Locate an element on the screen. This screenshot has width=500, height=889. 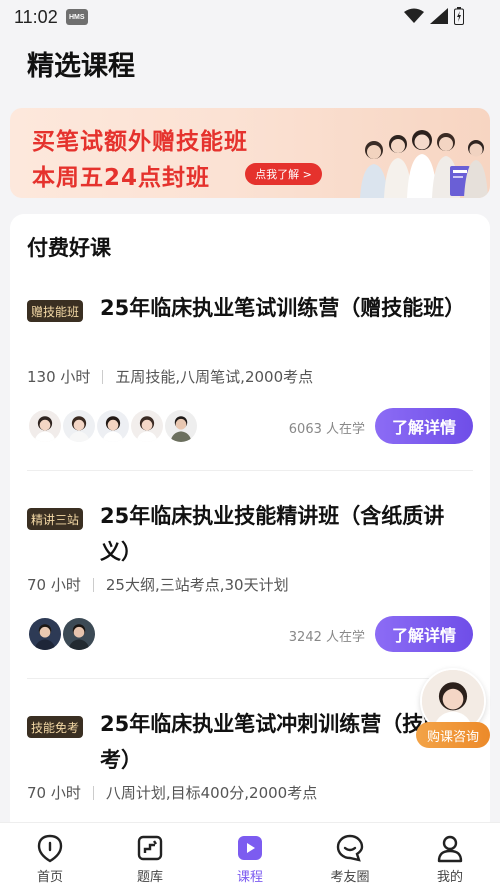
course-title: 25年临床执业笔试训练营（赠技能班） is located at coordinates (283, 308).